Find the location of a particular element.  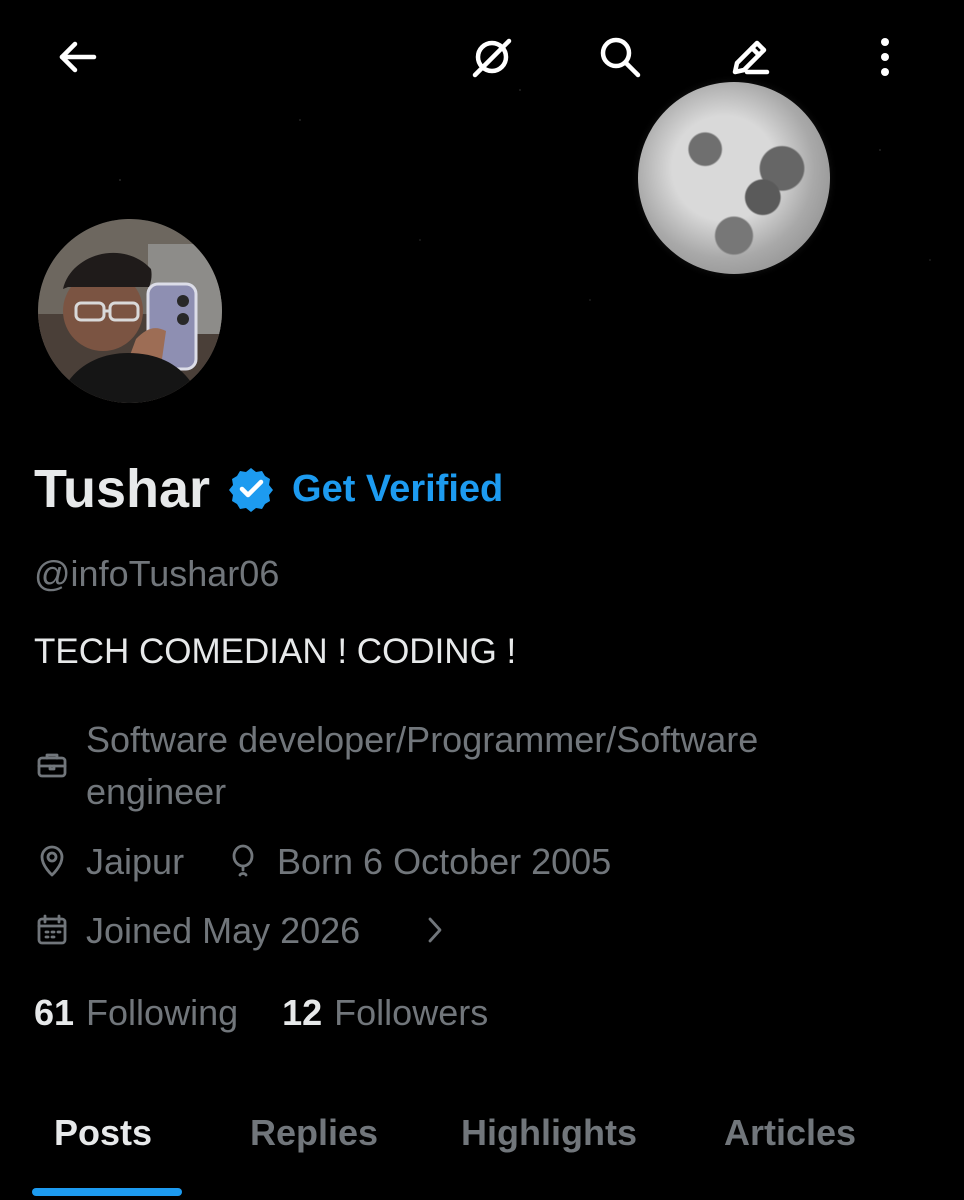

more-vertical-icon is located at coordinates (885, 57).